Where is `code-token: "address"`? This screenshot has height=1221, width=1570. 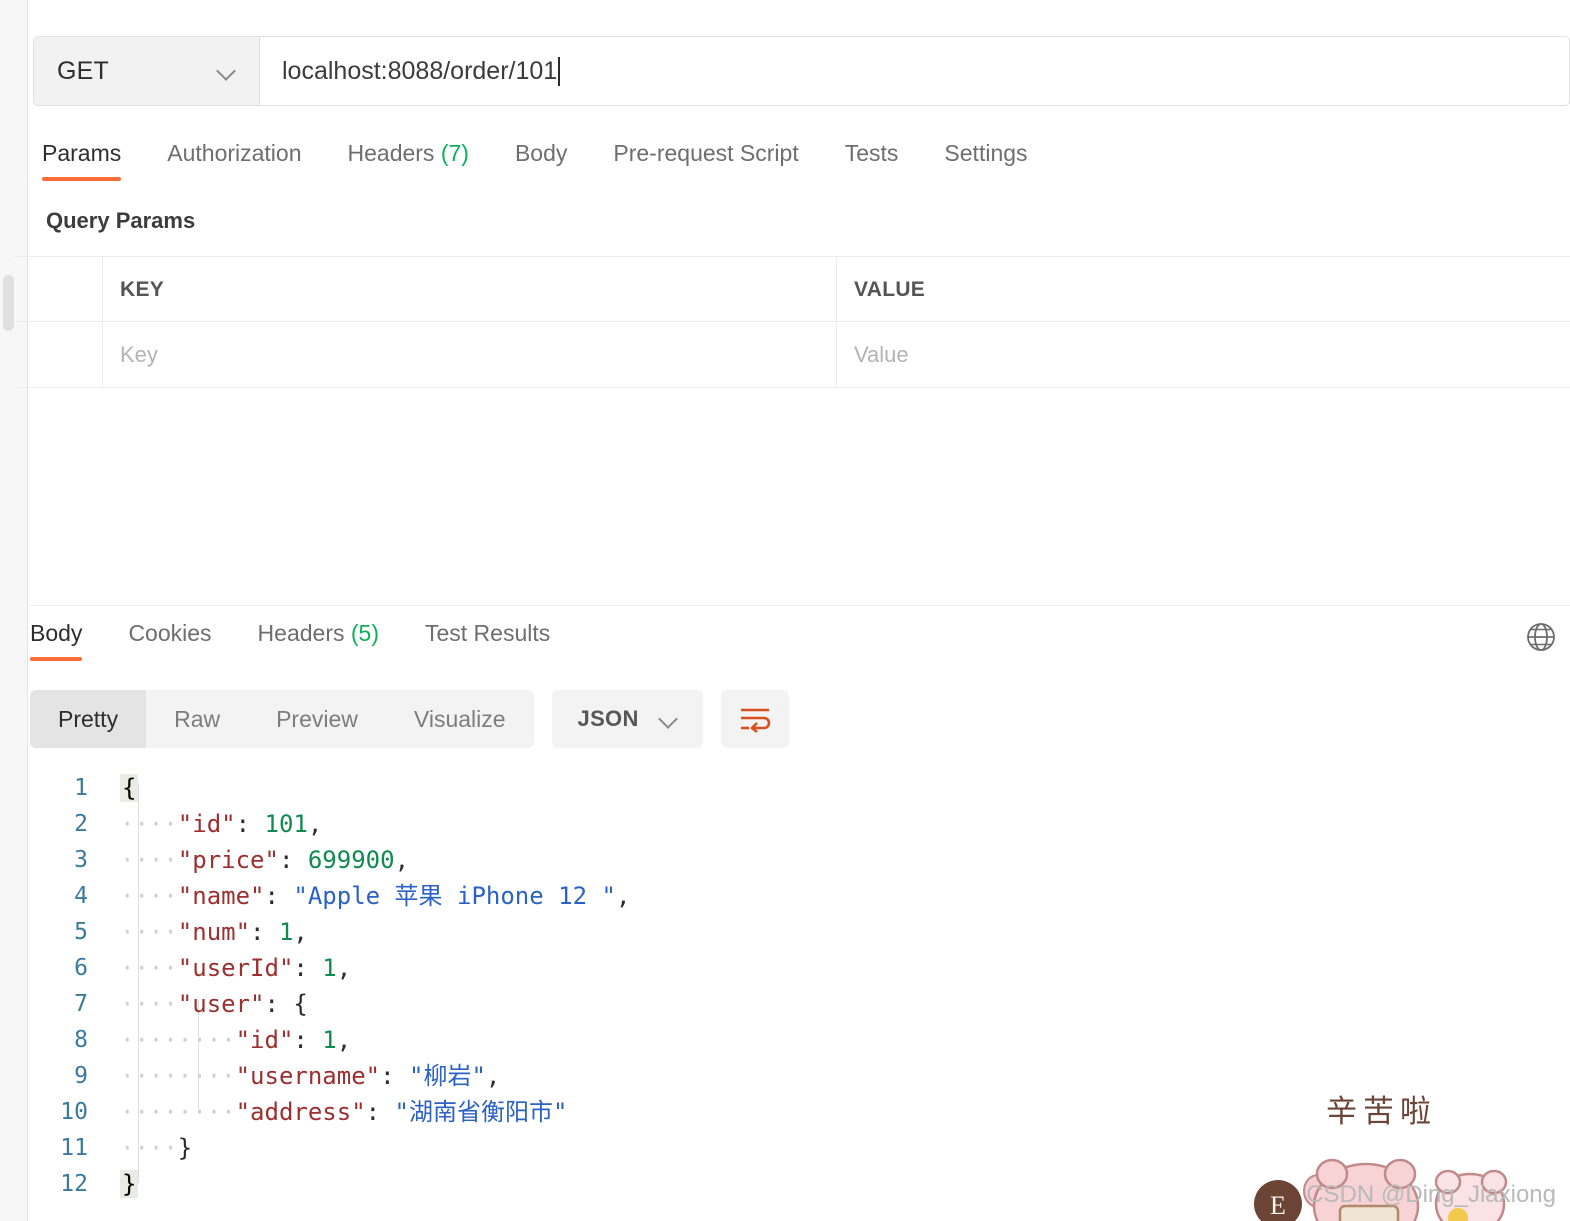 code-token: "address" is located at coordinates (300, 1112).